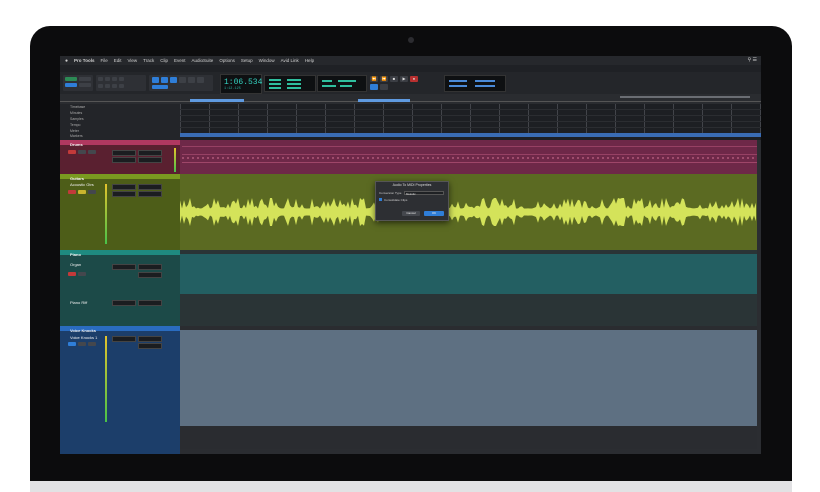 Image resolution: width=820 pixels, height=492 pixels. What do you see at coordinates (76, 144) in the screenshot?
I see `track-name-drums: Drums` at bounding box center [76, 144].